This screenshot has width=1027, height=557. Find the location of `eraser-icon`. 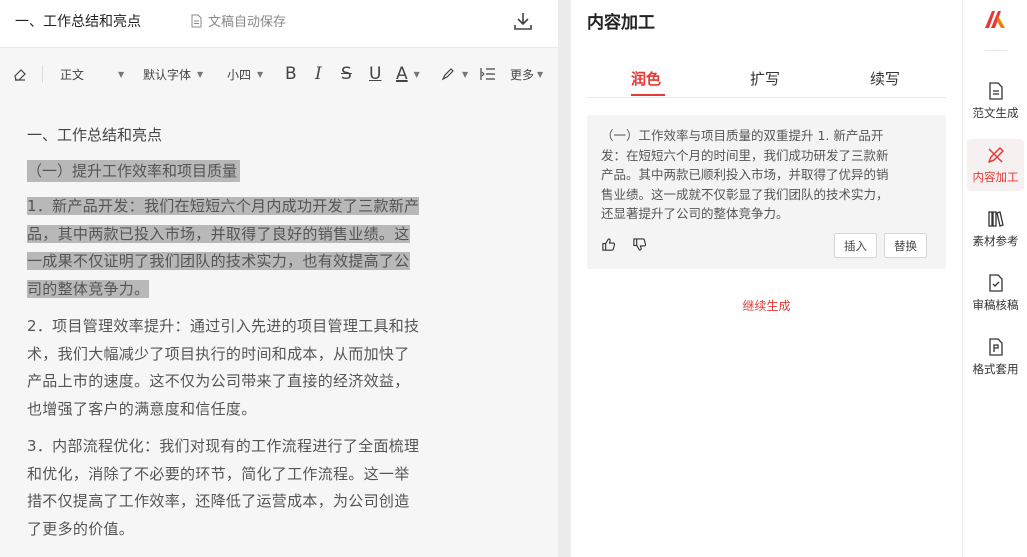

eraser-icon is located at coordinates (20, 75).